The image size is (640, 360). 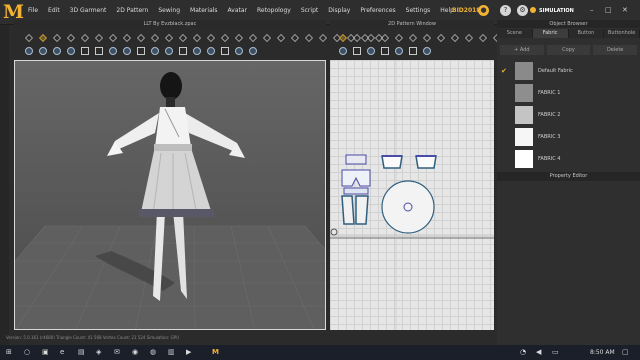 What do you see at coordinates (210, 37) in the screenshot?
I see `texture-icon` at bounding box center [210, 37].